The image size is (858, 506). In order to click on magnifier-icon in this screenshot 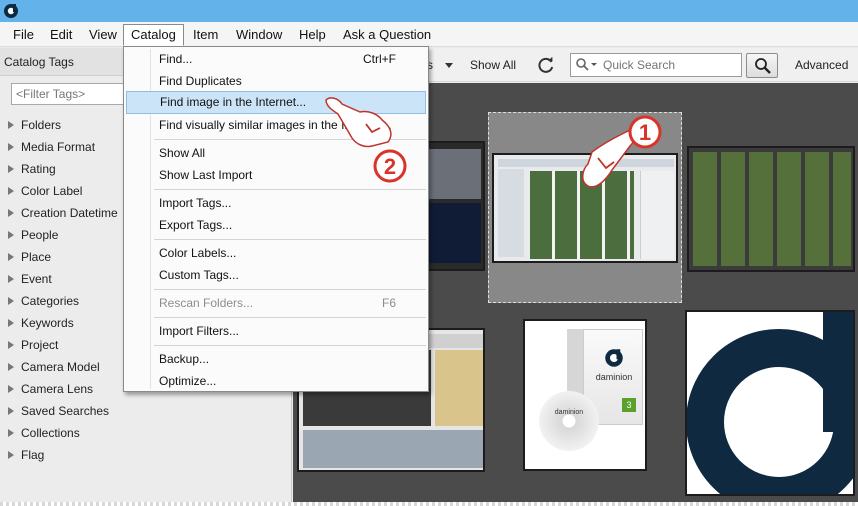, I will do `click(763, 66)`.